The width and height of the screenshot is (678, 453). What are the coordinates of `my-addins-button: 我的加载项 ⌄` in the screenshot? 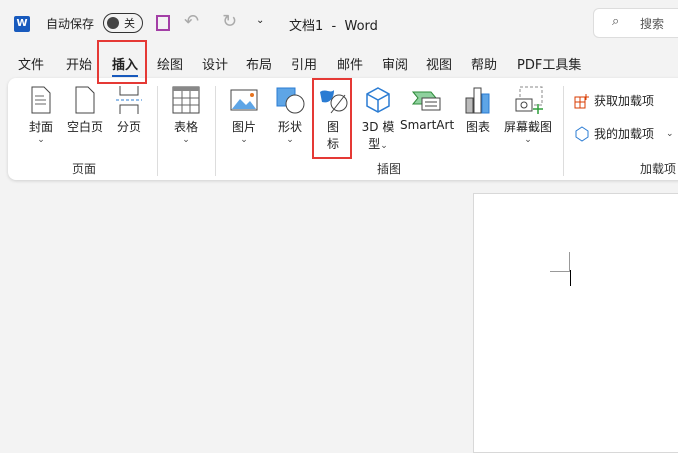 It's located at (624, 133).